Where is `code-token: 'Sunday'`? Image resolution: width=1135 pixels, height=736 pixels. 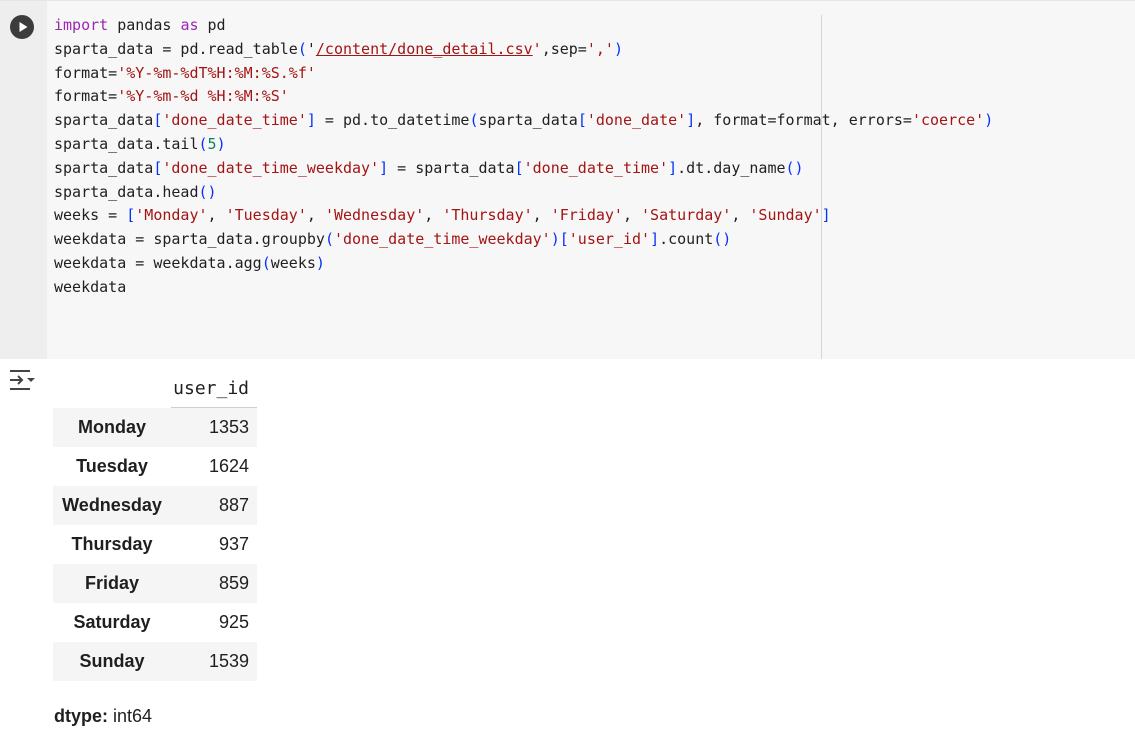 code-token: 'Sunday' is located at coordinates (785, 215).